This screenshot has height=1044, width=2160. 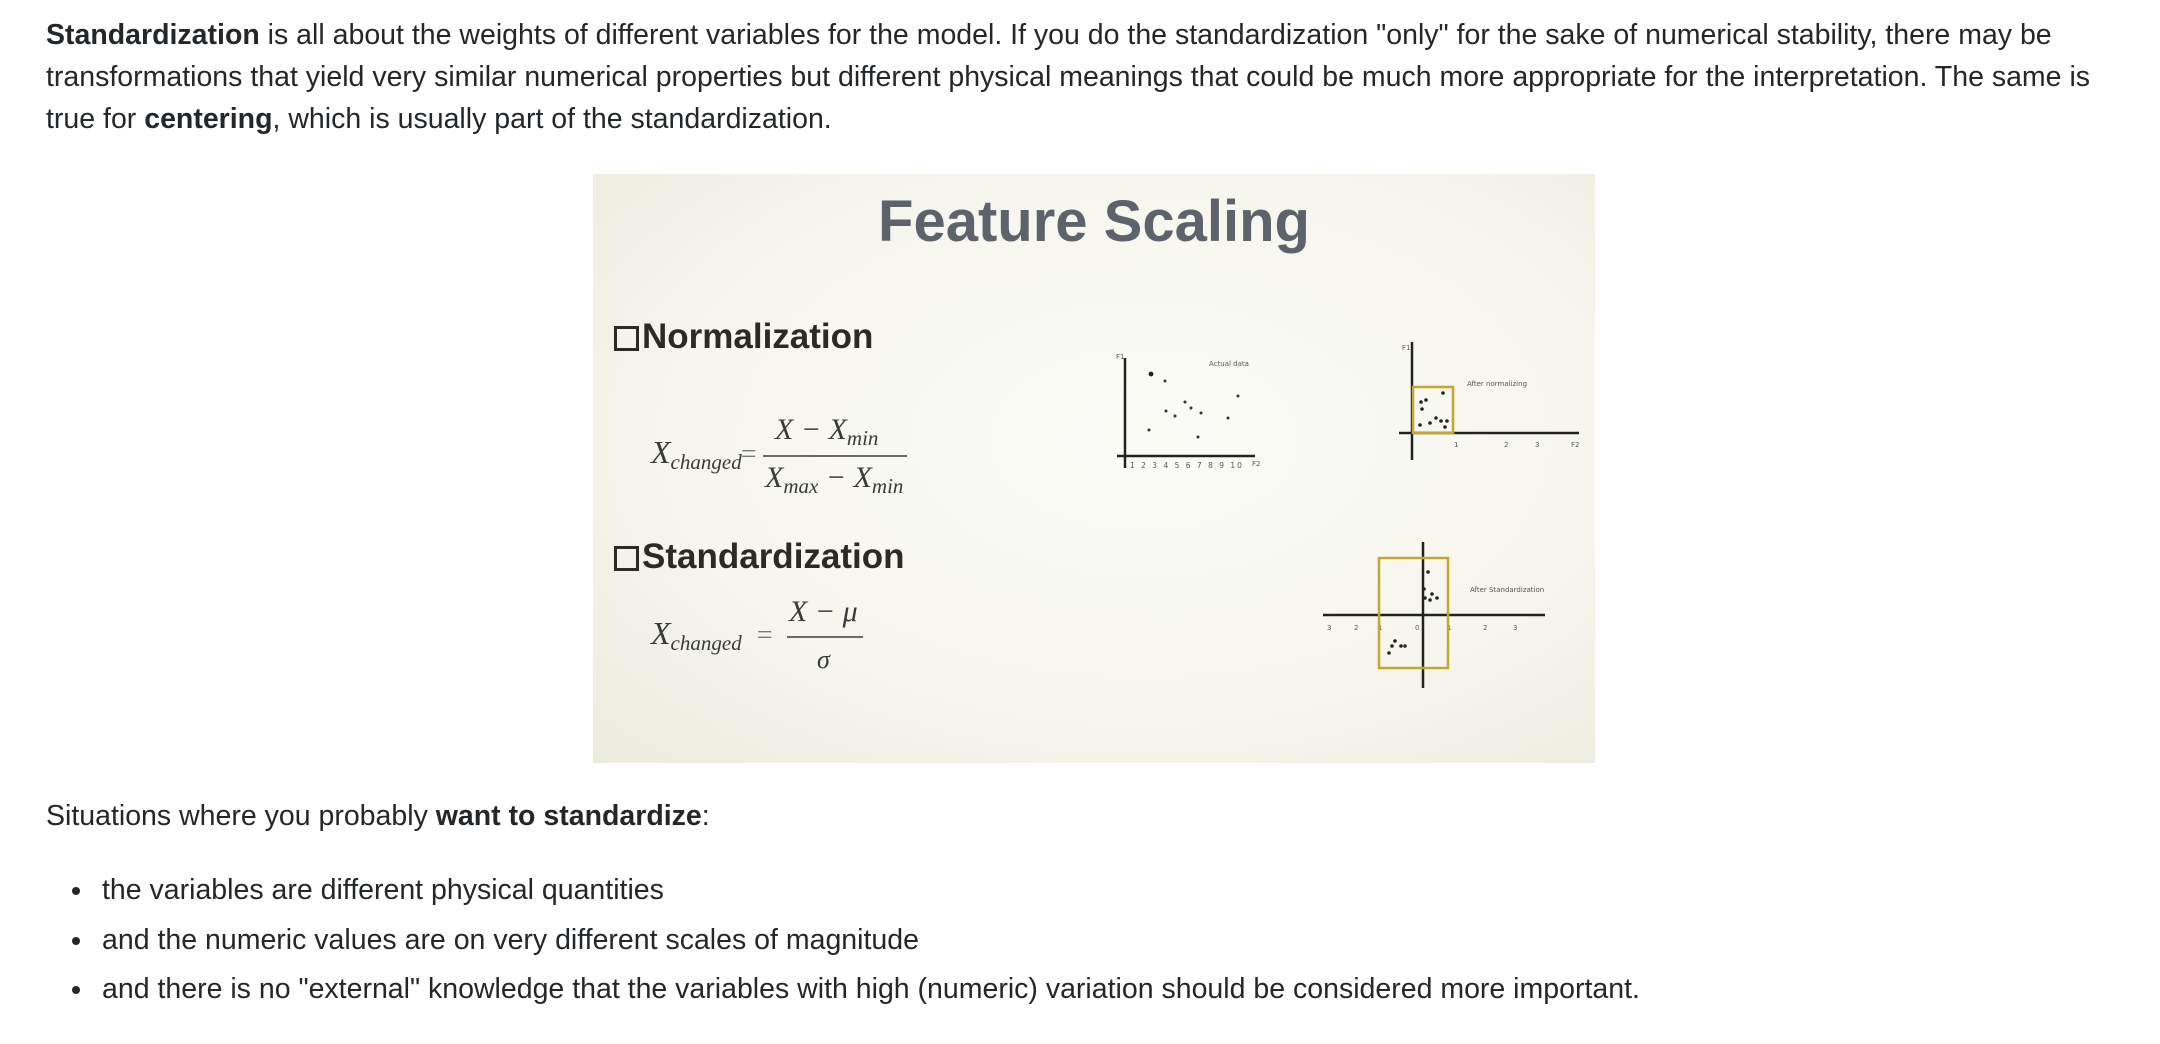 I want to click on normalized-tick-2: 2, so click(x=1506, y=445).